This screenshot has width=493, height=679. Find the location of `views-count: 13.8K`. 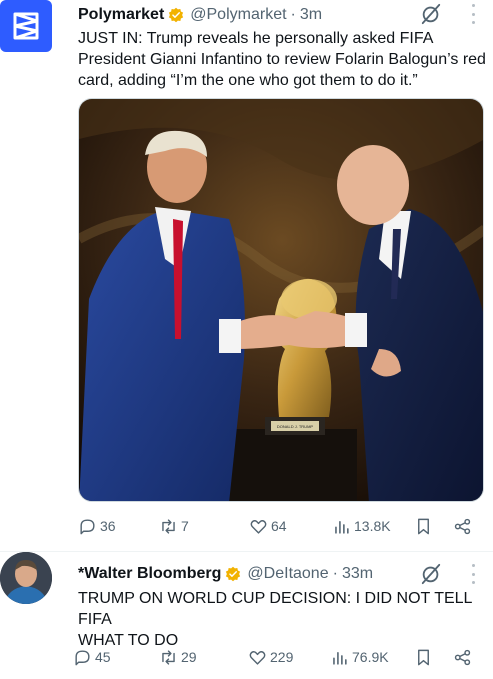

views-count: 13.8K is located at coordinates (372, 526).